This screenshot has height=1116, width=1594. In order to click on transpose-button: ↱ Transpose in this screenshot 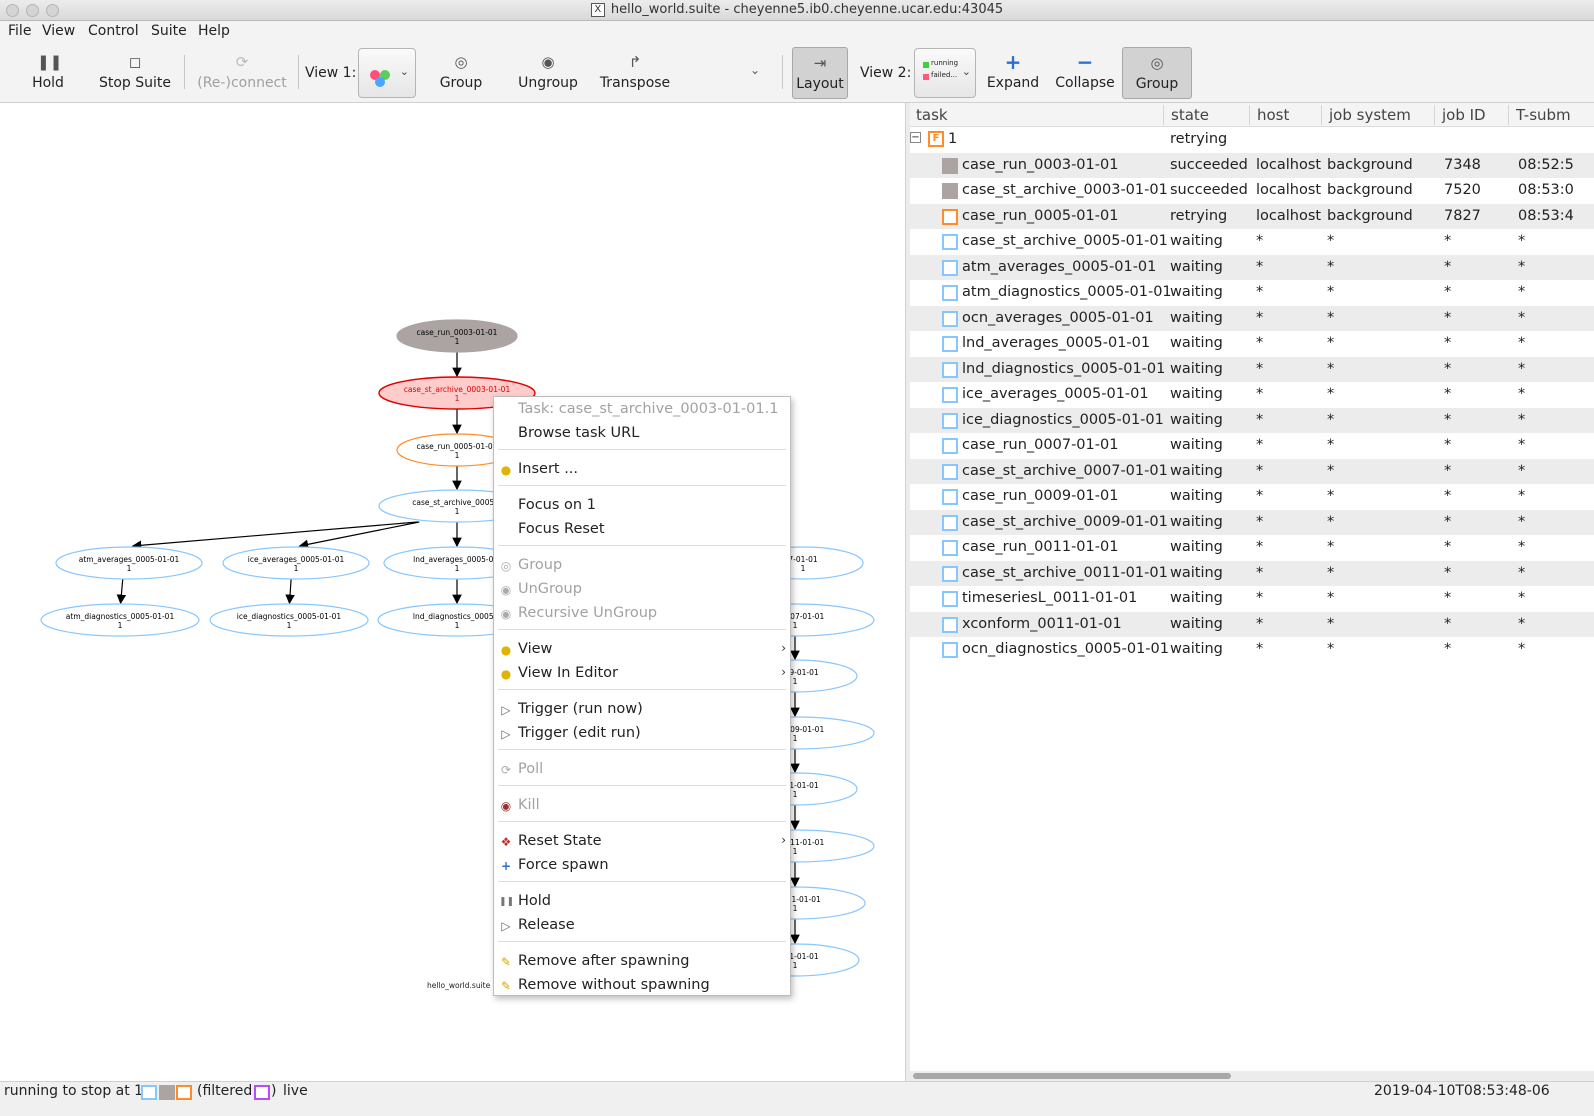, I will do `click(635, 73)`.